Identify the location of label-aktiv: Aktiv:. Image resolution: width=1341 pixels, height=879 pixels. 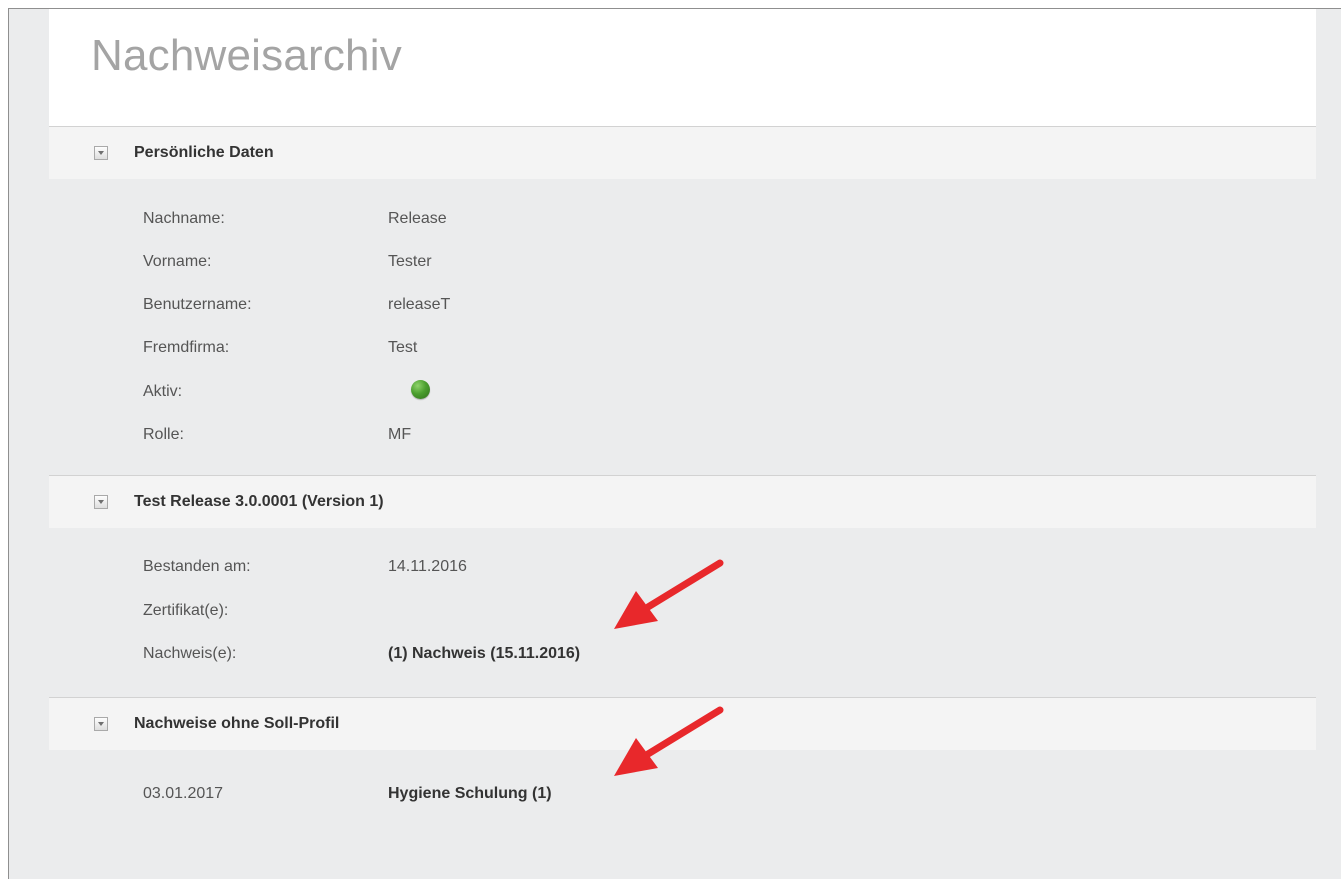
(163, 391).